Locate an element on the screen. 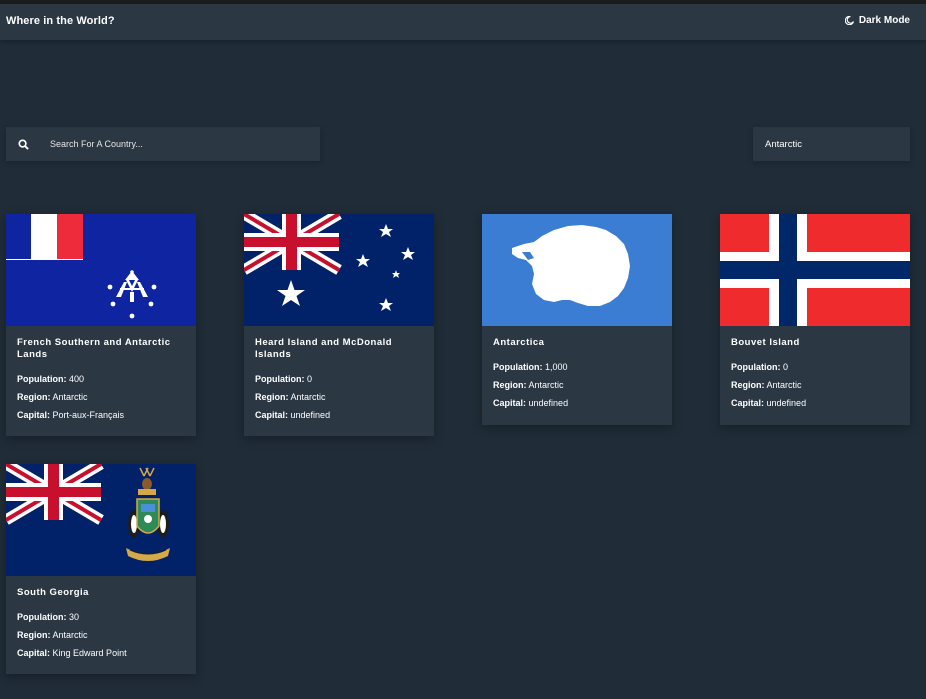  country-name: Bouvet Island is located at coordinates (765, 342).